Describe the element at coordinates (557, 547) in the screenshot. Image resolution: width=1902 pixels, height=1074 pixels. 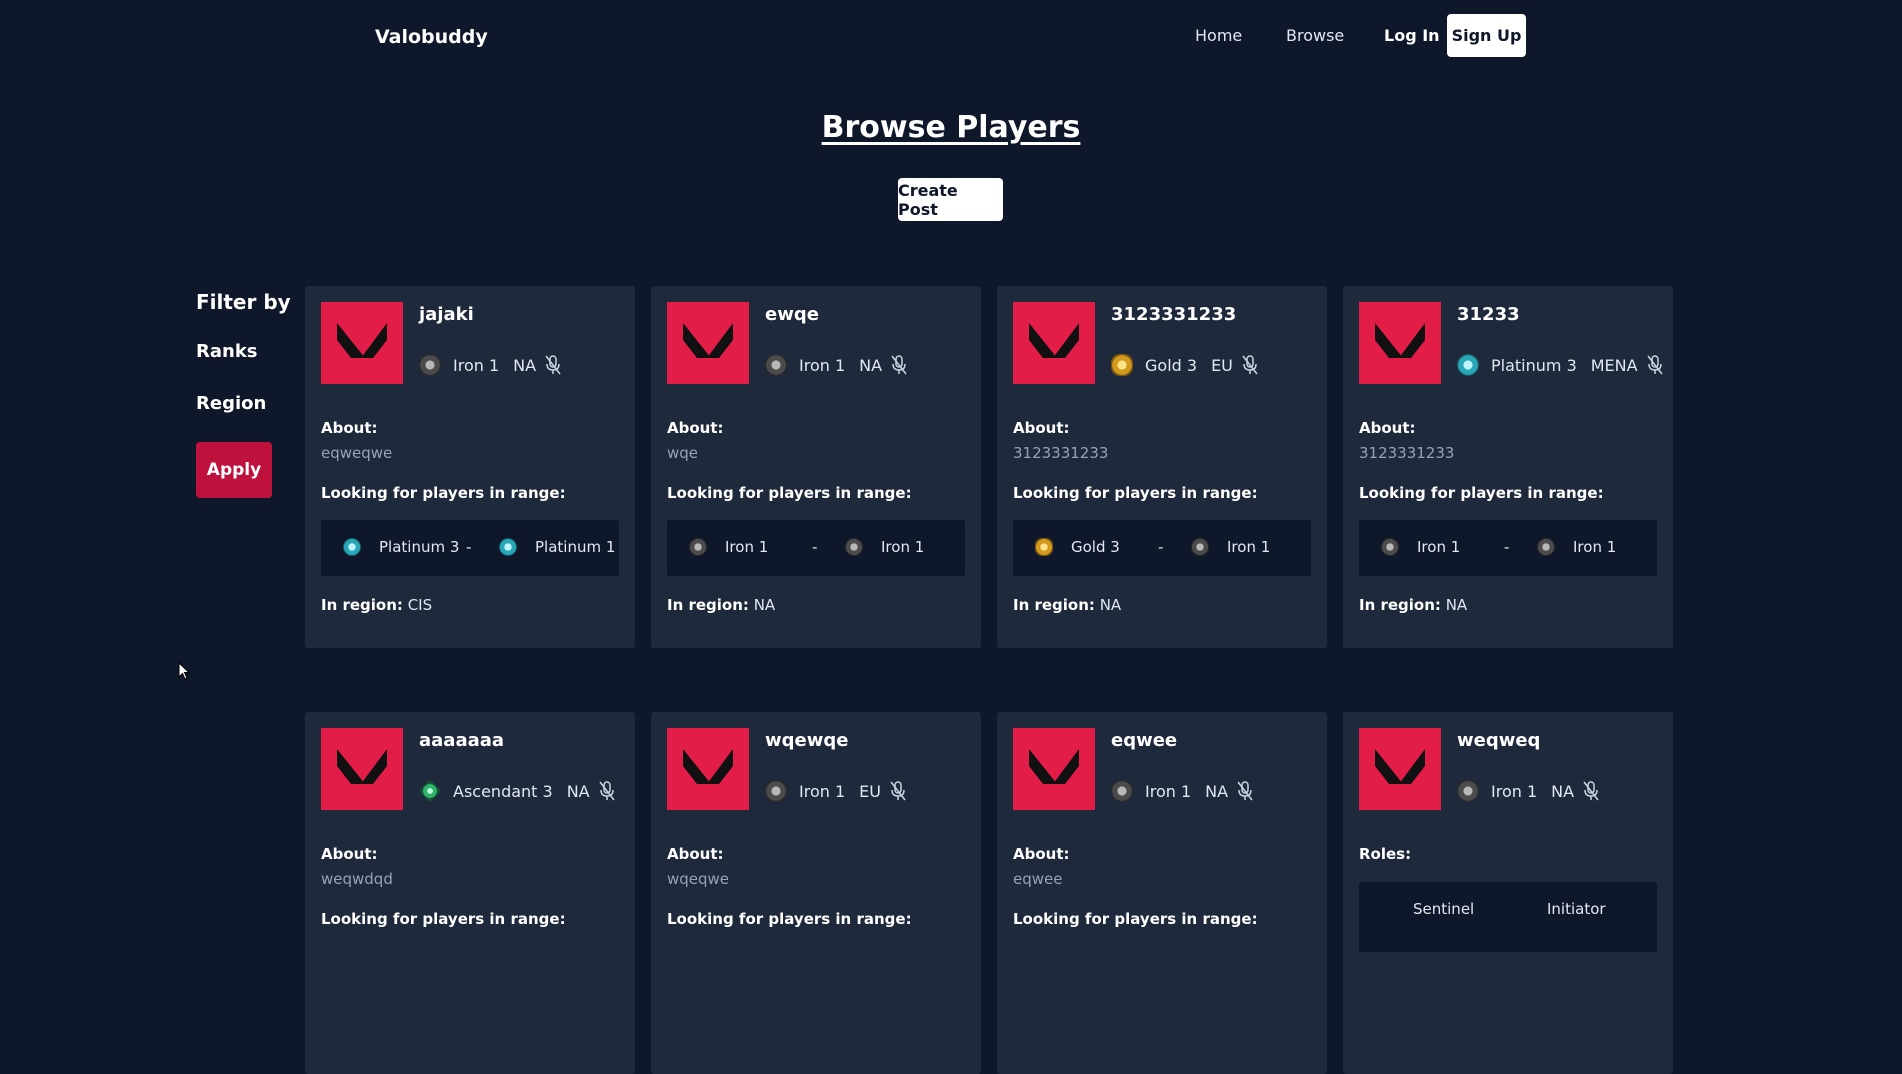
I see `range-to: Platinum 1` at that location.